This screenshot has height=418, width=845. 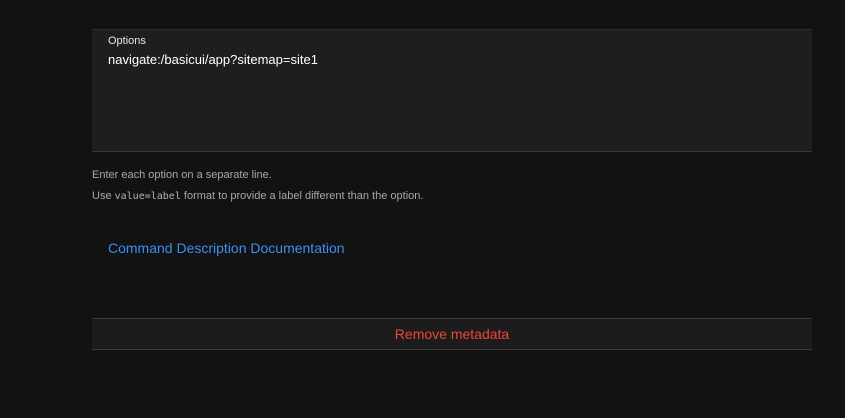 What do you see at coordinates (103, 196) in the screenshot?
I see `format-hint-prefix: Use` at bounding box center [103, 196].